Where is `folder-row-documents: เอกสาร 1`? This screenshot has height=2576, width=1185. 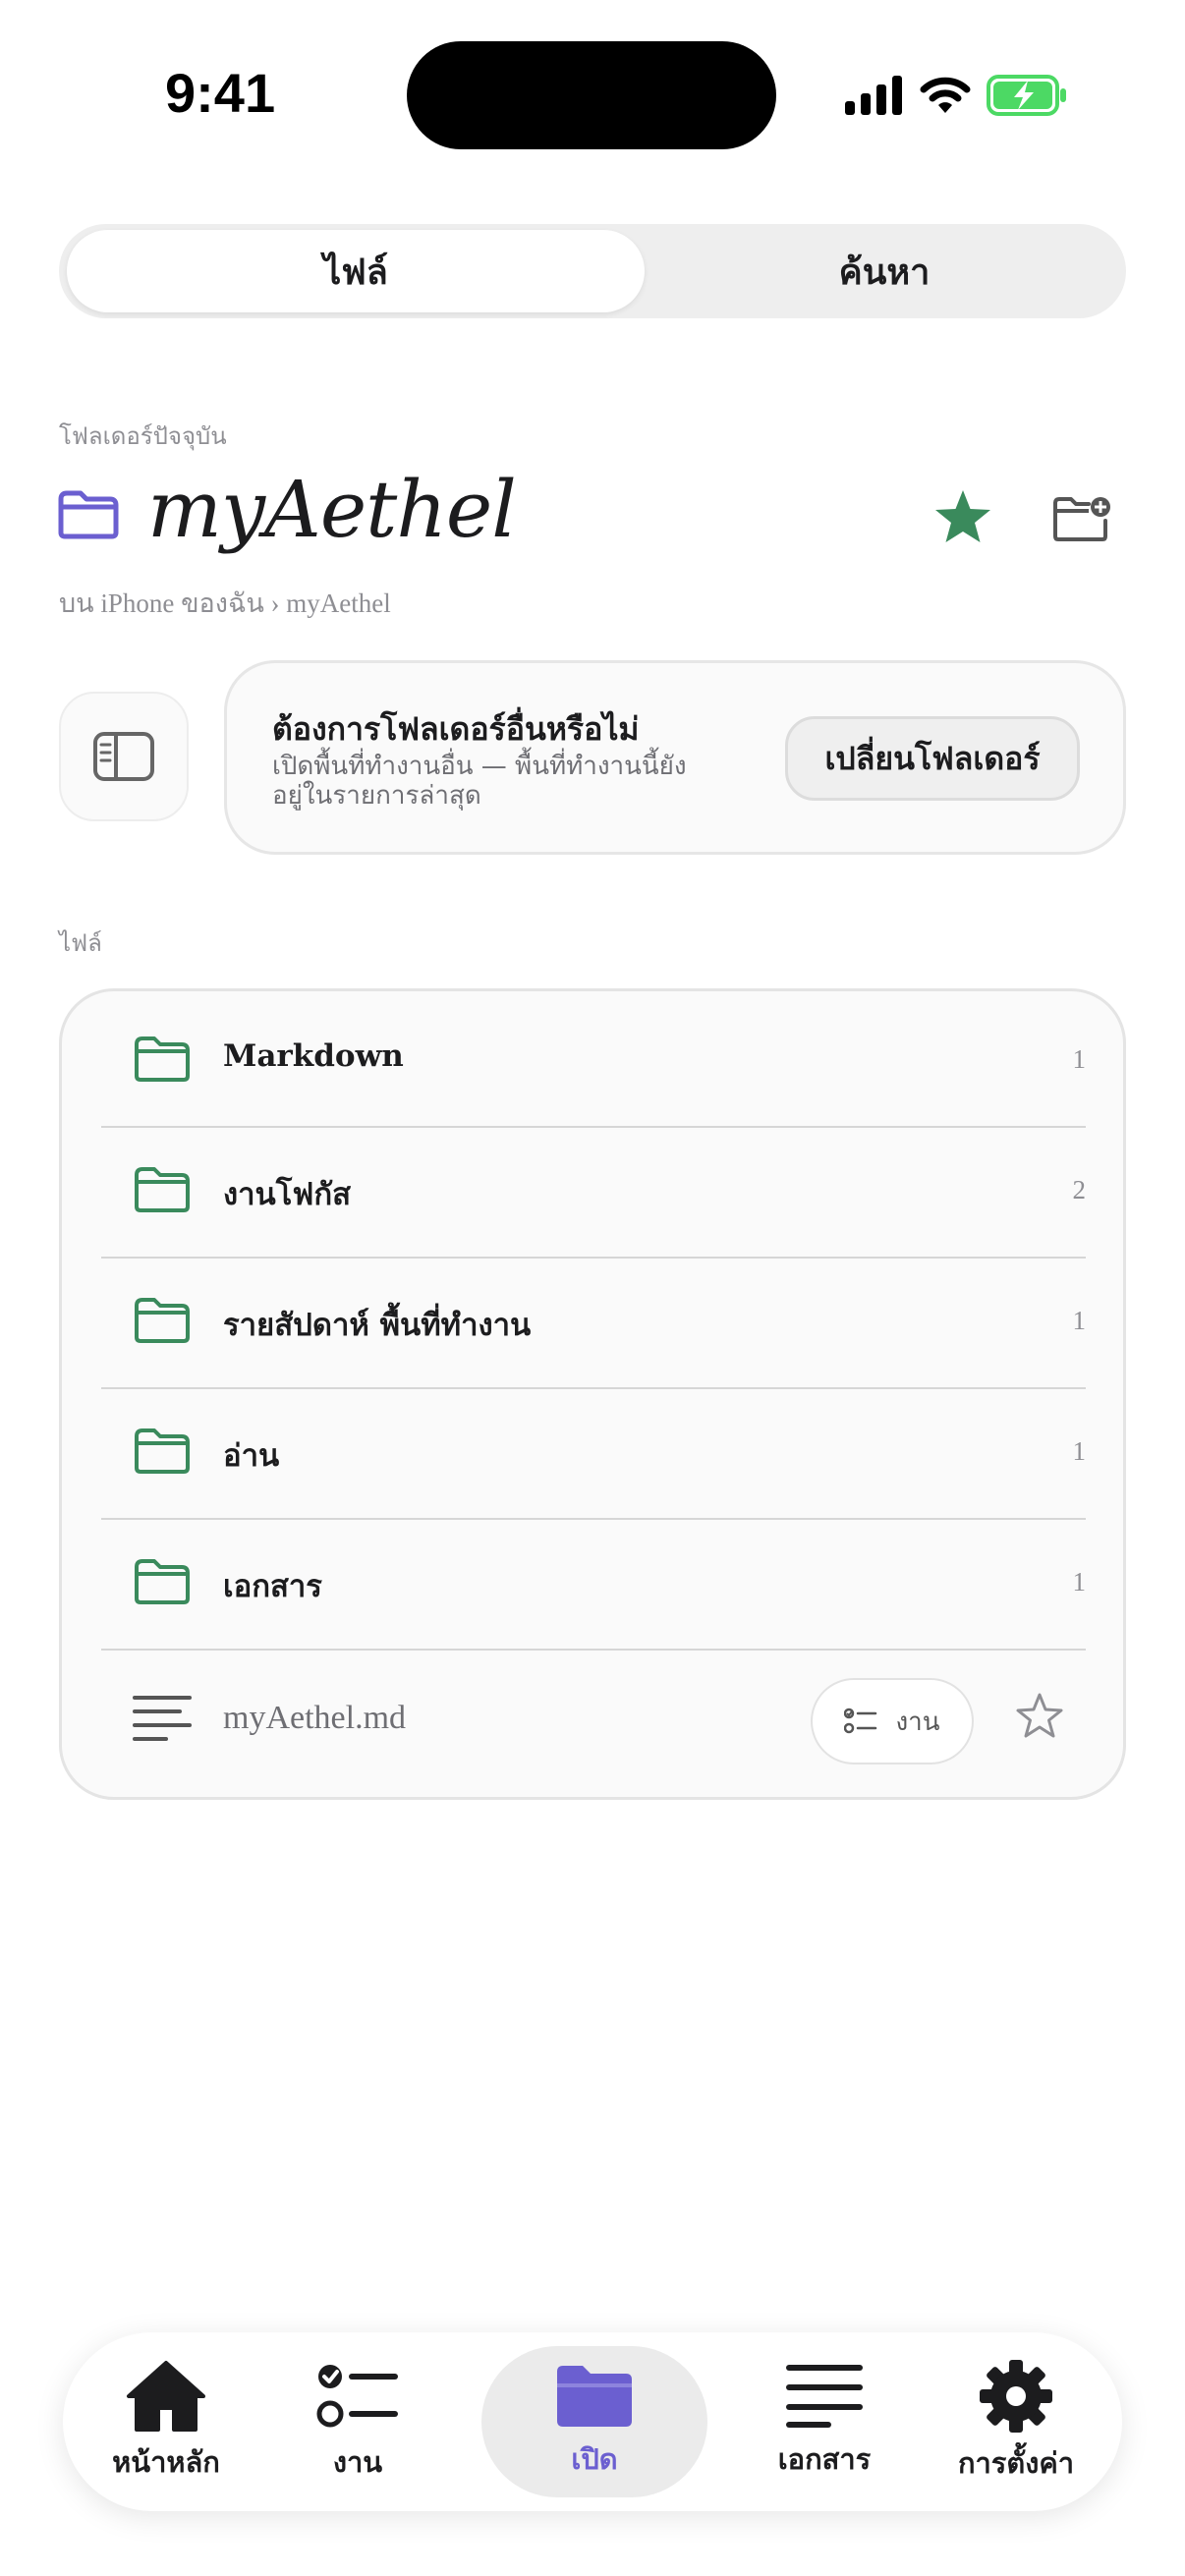
folder-row-documents: เอกสาร 1 is located at coordinates (594, 1583).